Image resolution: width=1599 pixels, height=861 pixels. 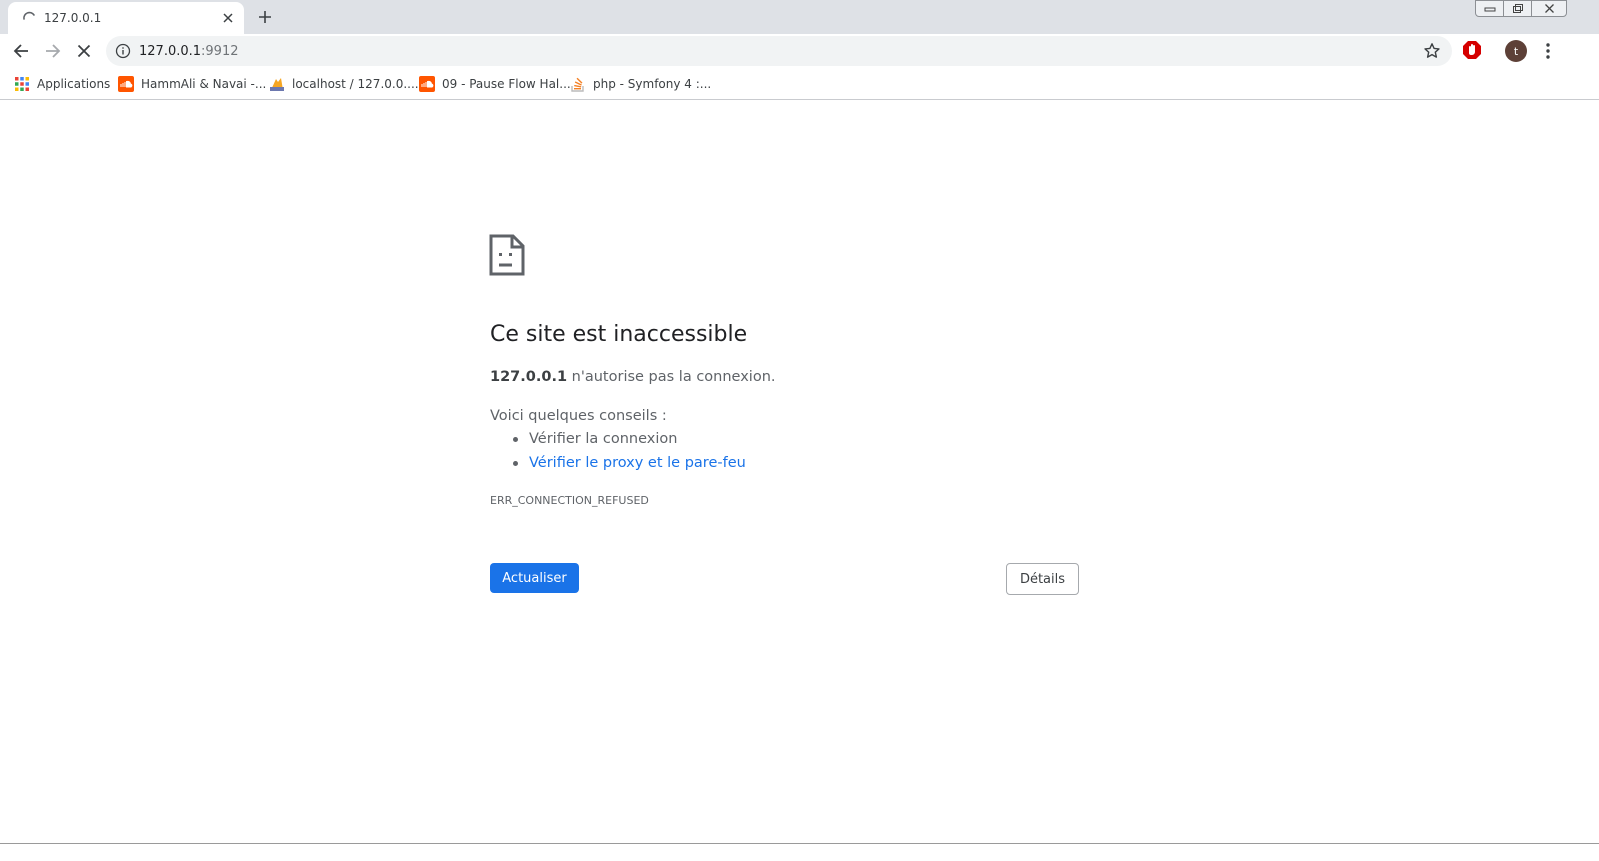 I want to click on tips-heading: Voici quelques conseils :, so click(x=578, y=416).